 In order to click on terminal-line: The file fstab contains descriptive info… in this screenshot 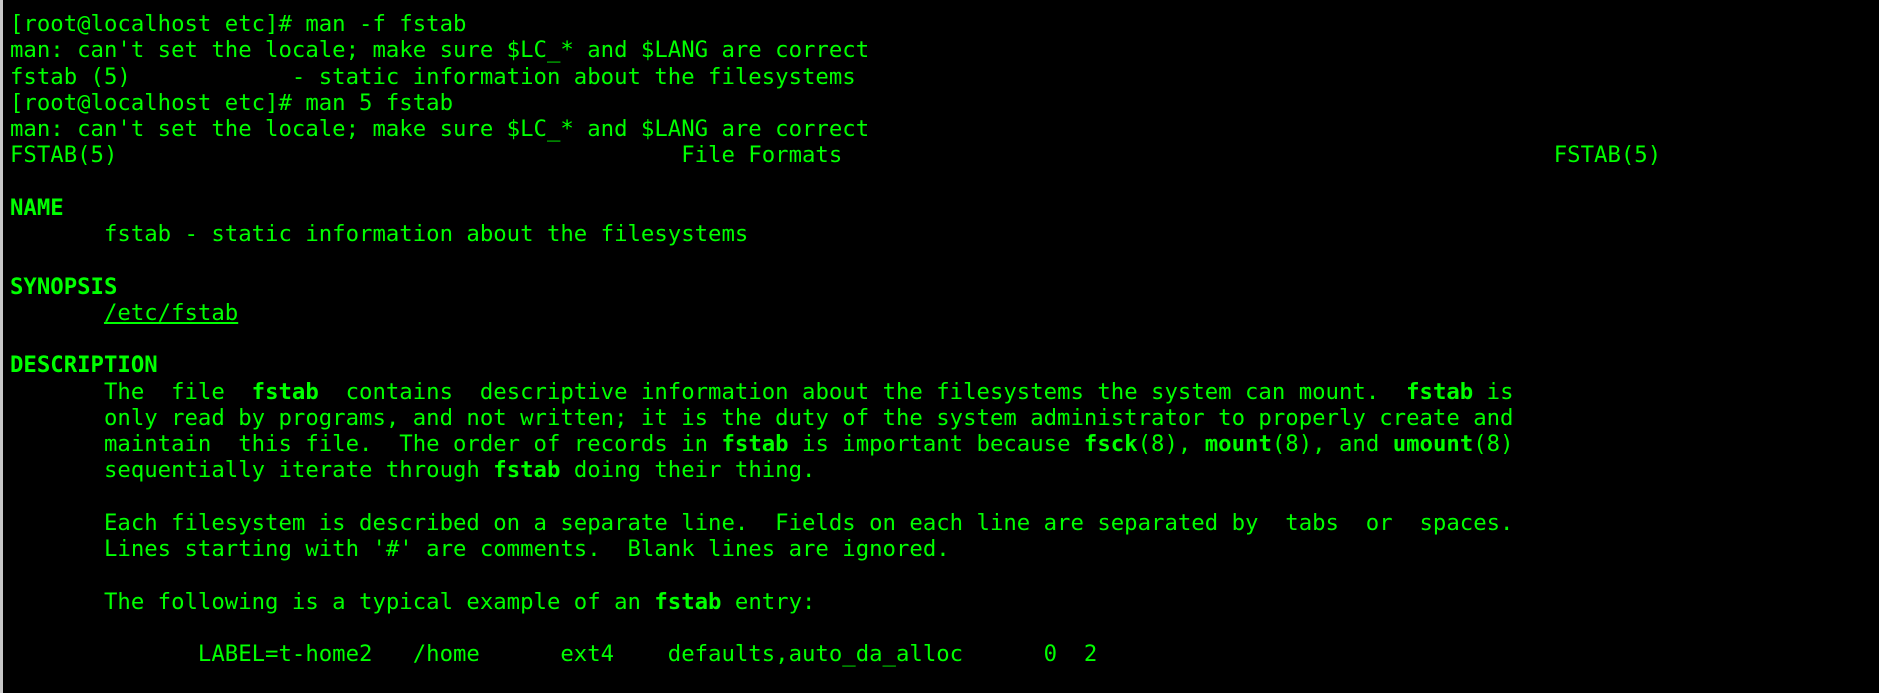, I will do `click(835, 392)`.